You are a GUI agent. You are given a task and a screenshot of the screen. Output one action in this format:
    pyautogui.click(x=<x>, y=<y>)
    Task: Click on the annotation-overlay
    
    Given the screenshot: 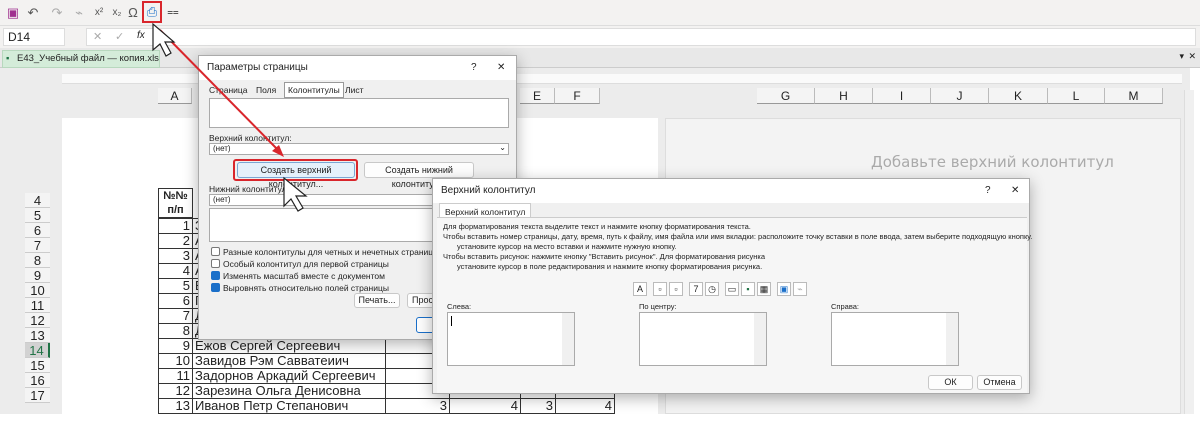 What is the action you would take?
    pyautogui.click(x=230, y=117)
    